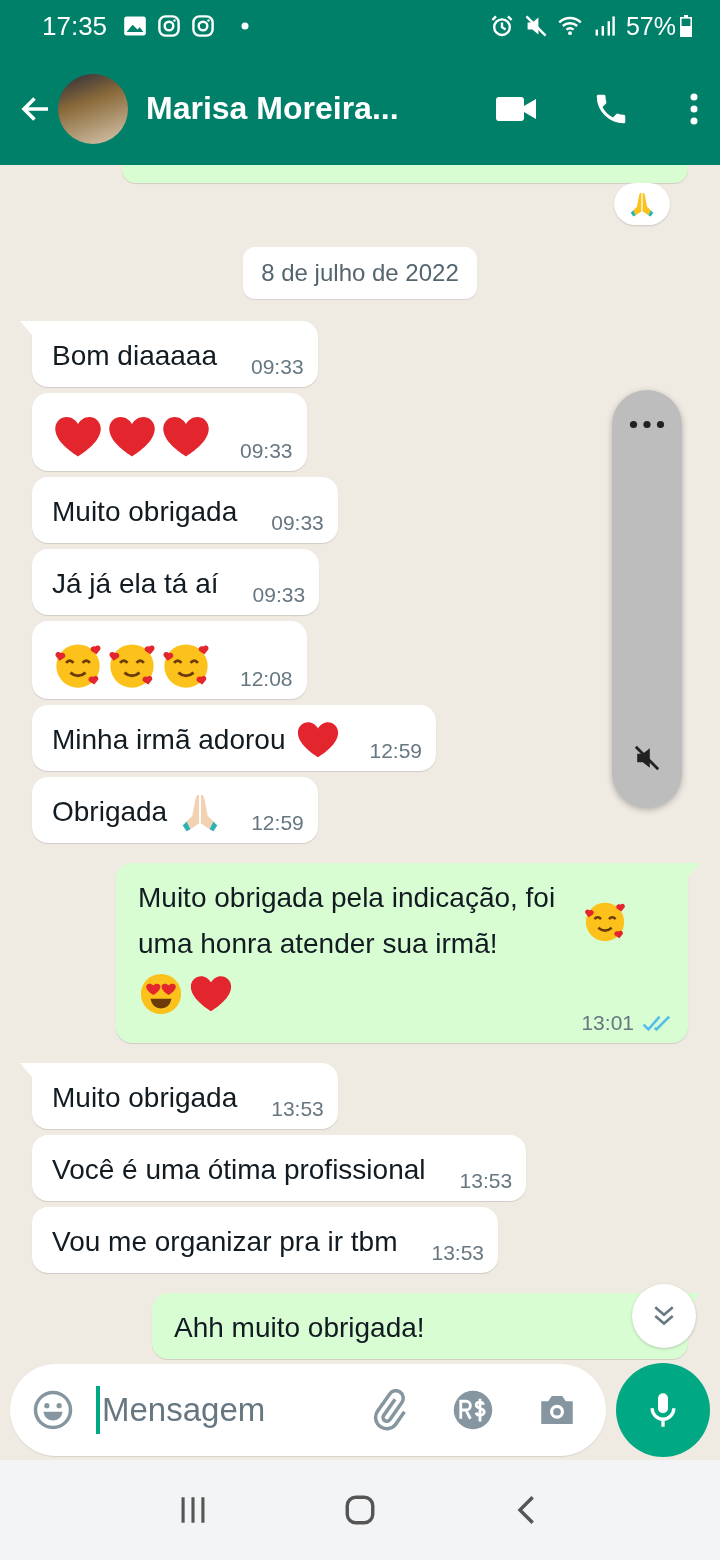 The width and height of the screenshot is (720, 1560). Describe the element at coordinates (225, 1242) in the screenshot. I see `message-text: Vou me organizar pra ir tbm` at that location.